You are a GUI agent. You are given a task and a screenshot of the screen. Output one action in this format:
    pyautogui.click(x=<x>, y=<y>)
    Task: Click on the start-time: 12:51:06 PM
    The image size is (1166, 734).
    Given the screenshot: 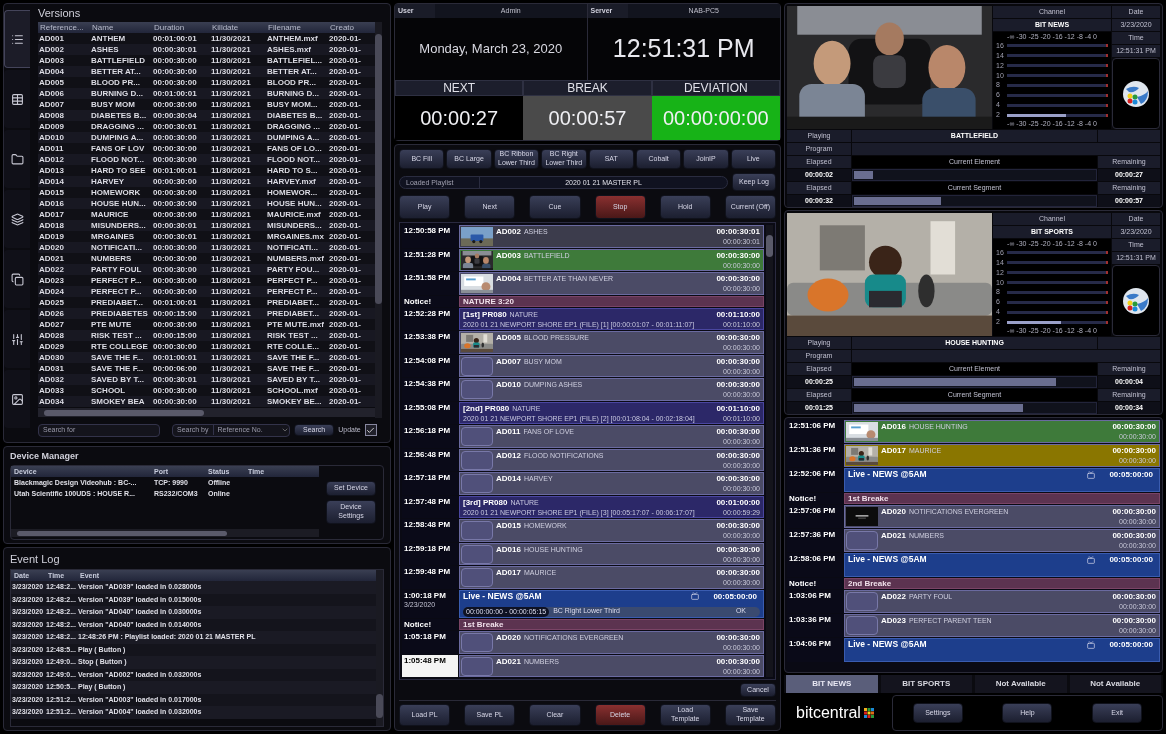 What is the action you would take?
    pyautogui.click(x=813, y=425)
    